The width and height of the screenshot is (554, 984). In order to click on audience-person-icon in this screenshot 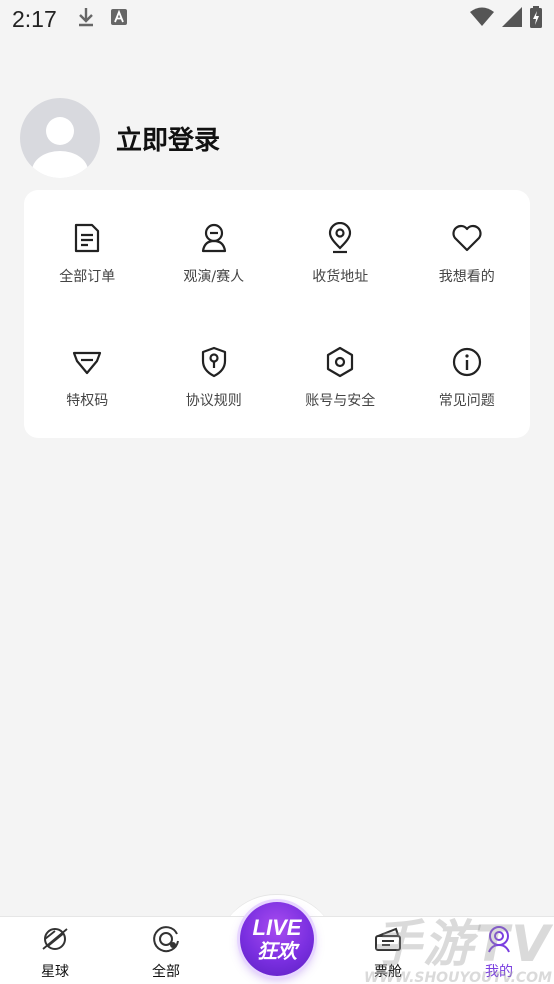, I will do `click(214, 238)`.